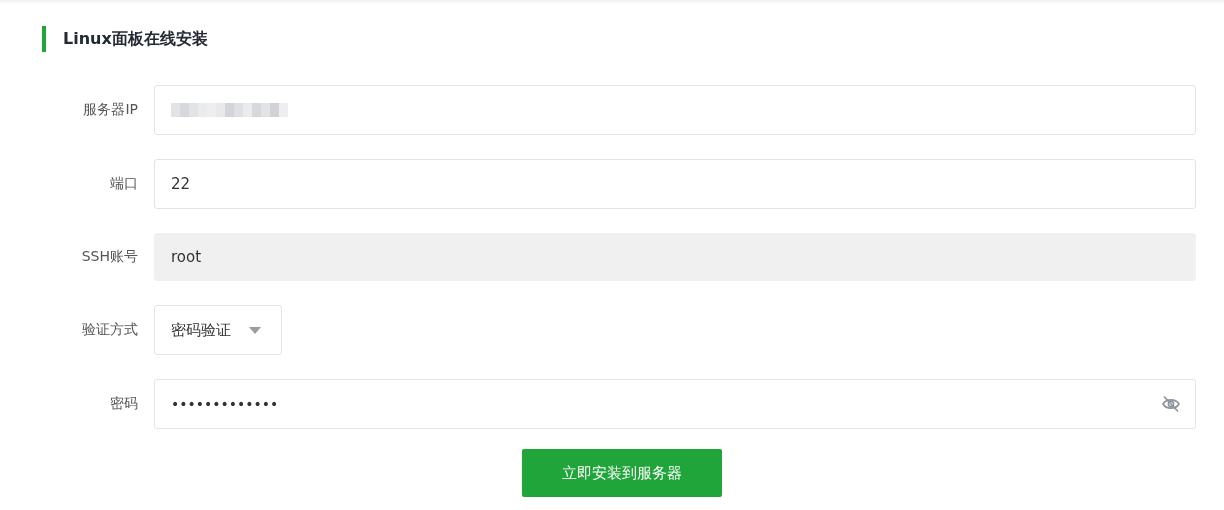 The image size is (1224, 510). Describe the element at coordinates (109, 257) in the screenshot. I see `field-label: SSH账号` at that location.